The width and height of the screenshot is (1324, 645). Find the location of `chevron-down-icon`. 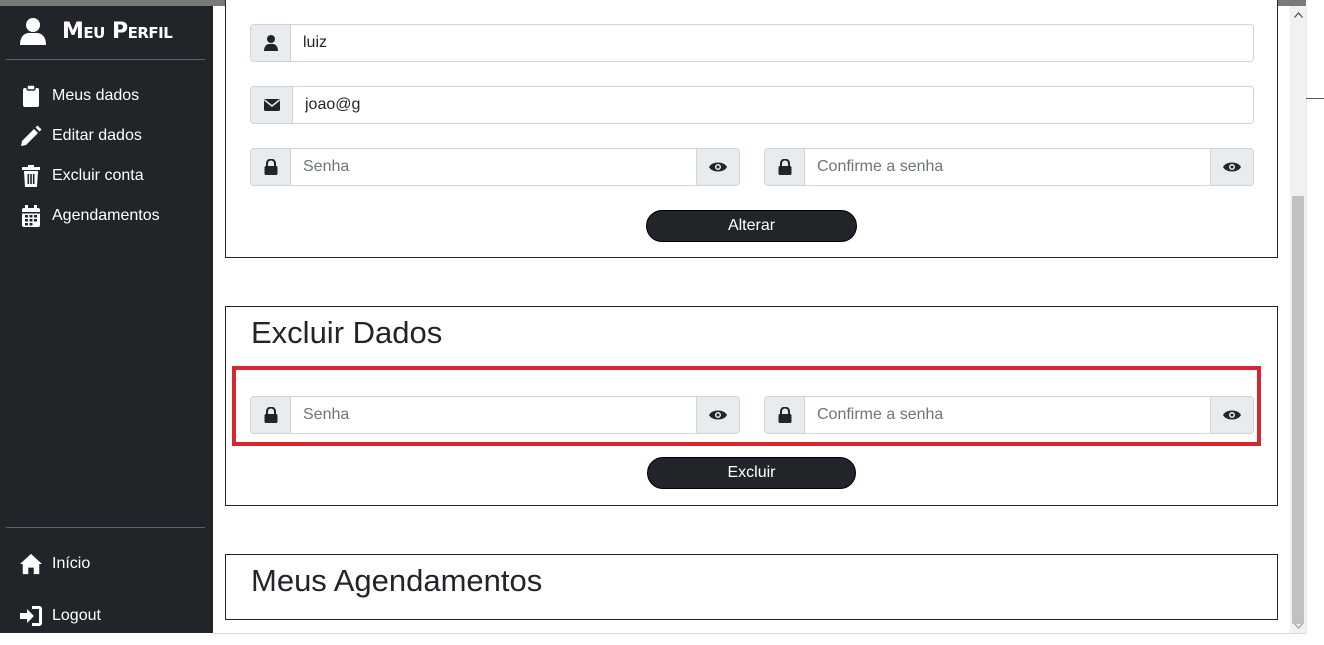

chevron-down-icon is located at coordinates (1298, 626).